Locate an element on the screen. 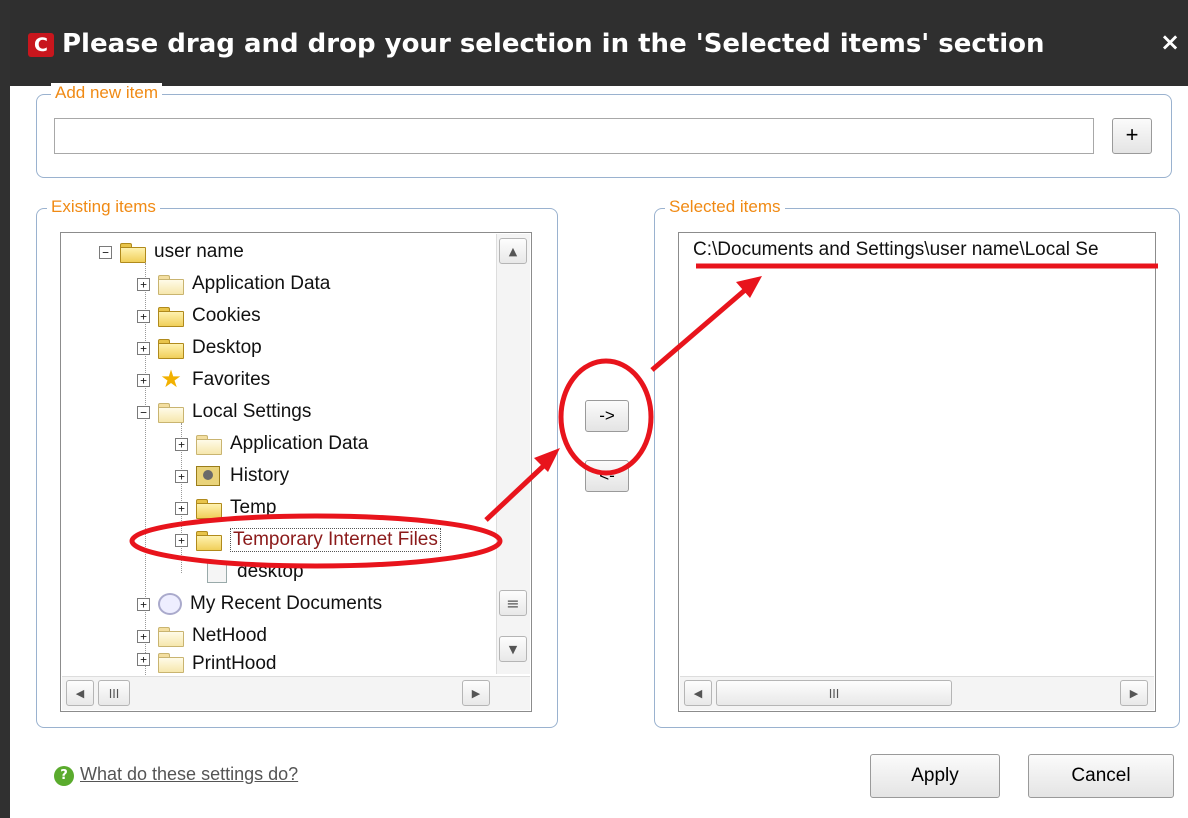 This screenshot has width=1188, height=818. tree-node-label: PrintHood is located at coordinates (234, 663).